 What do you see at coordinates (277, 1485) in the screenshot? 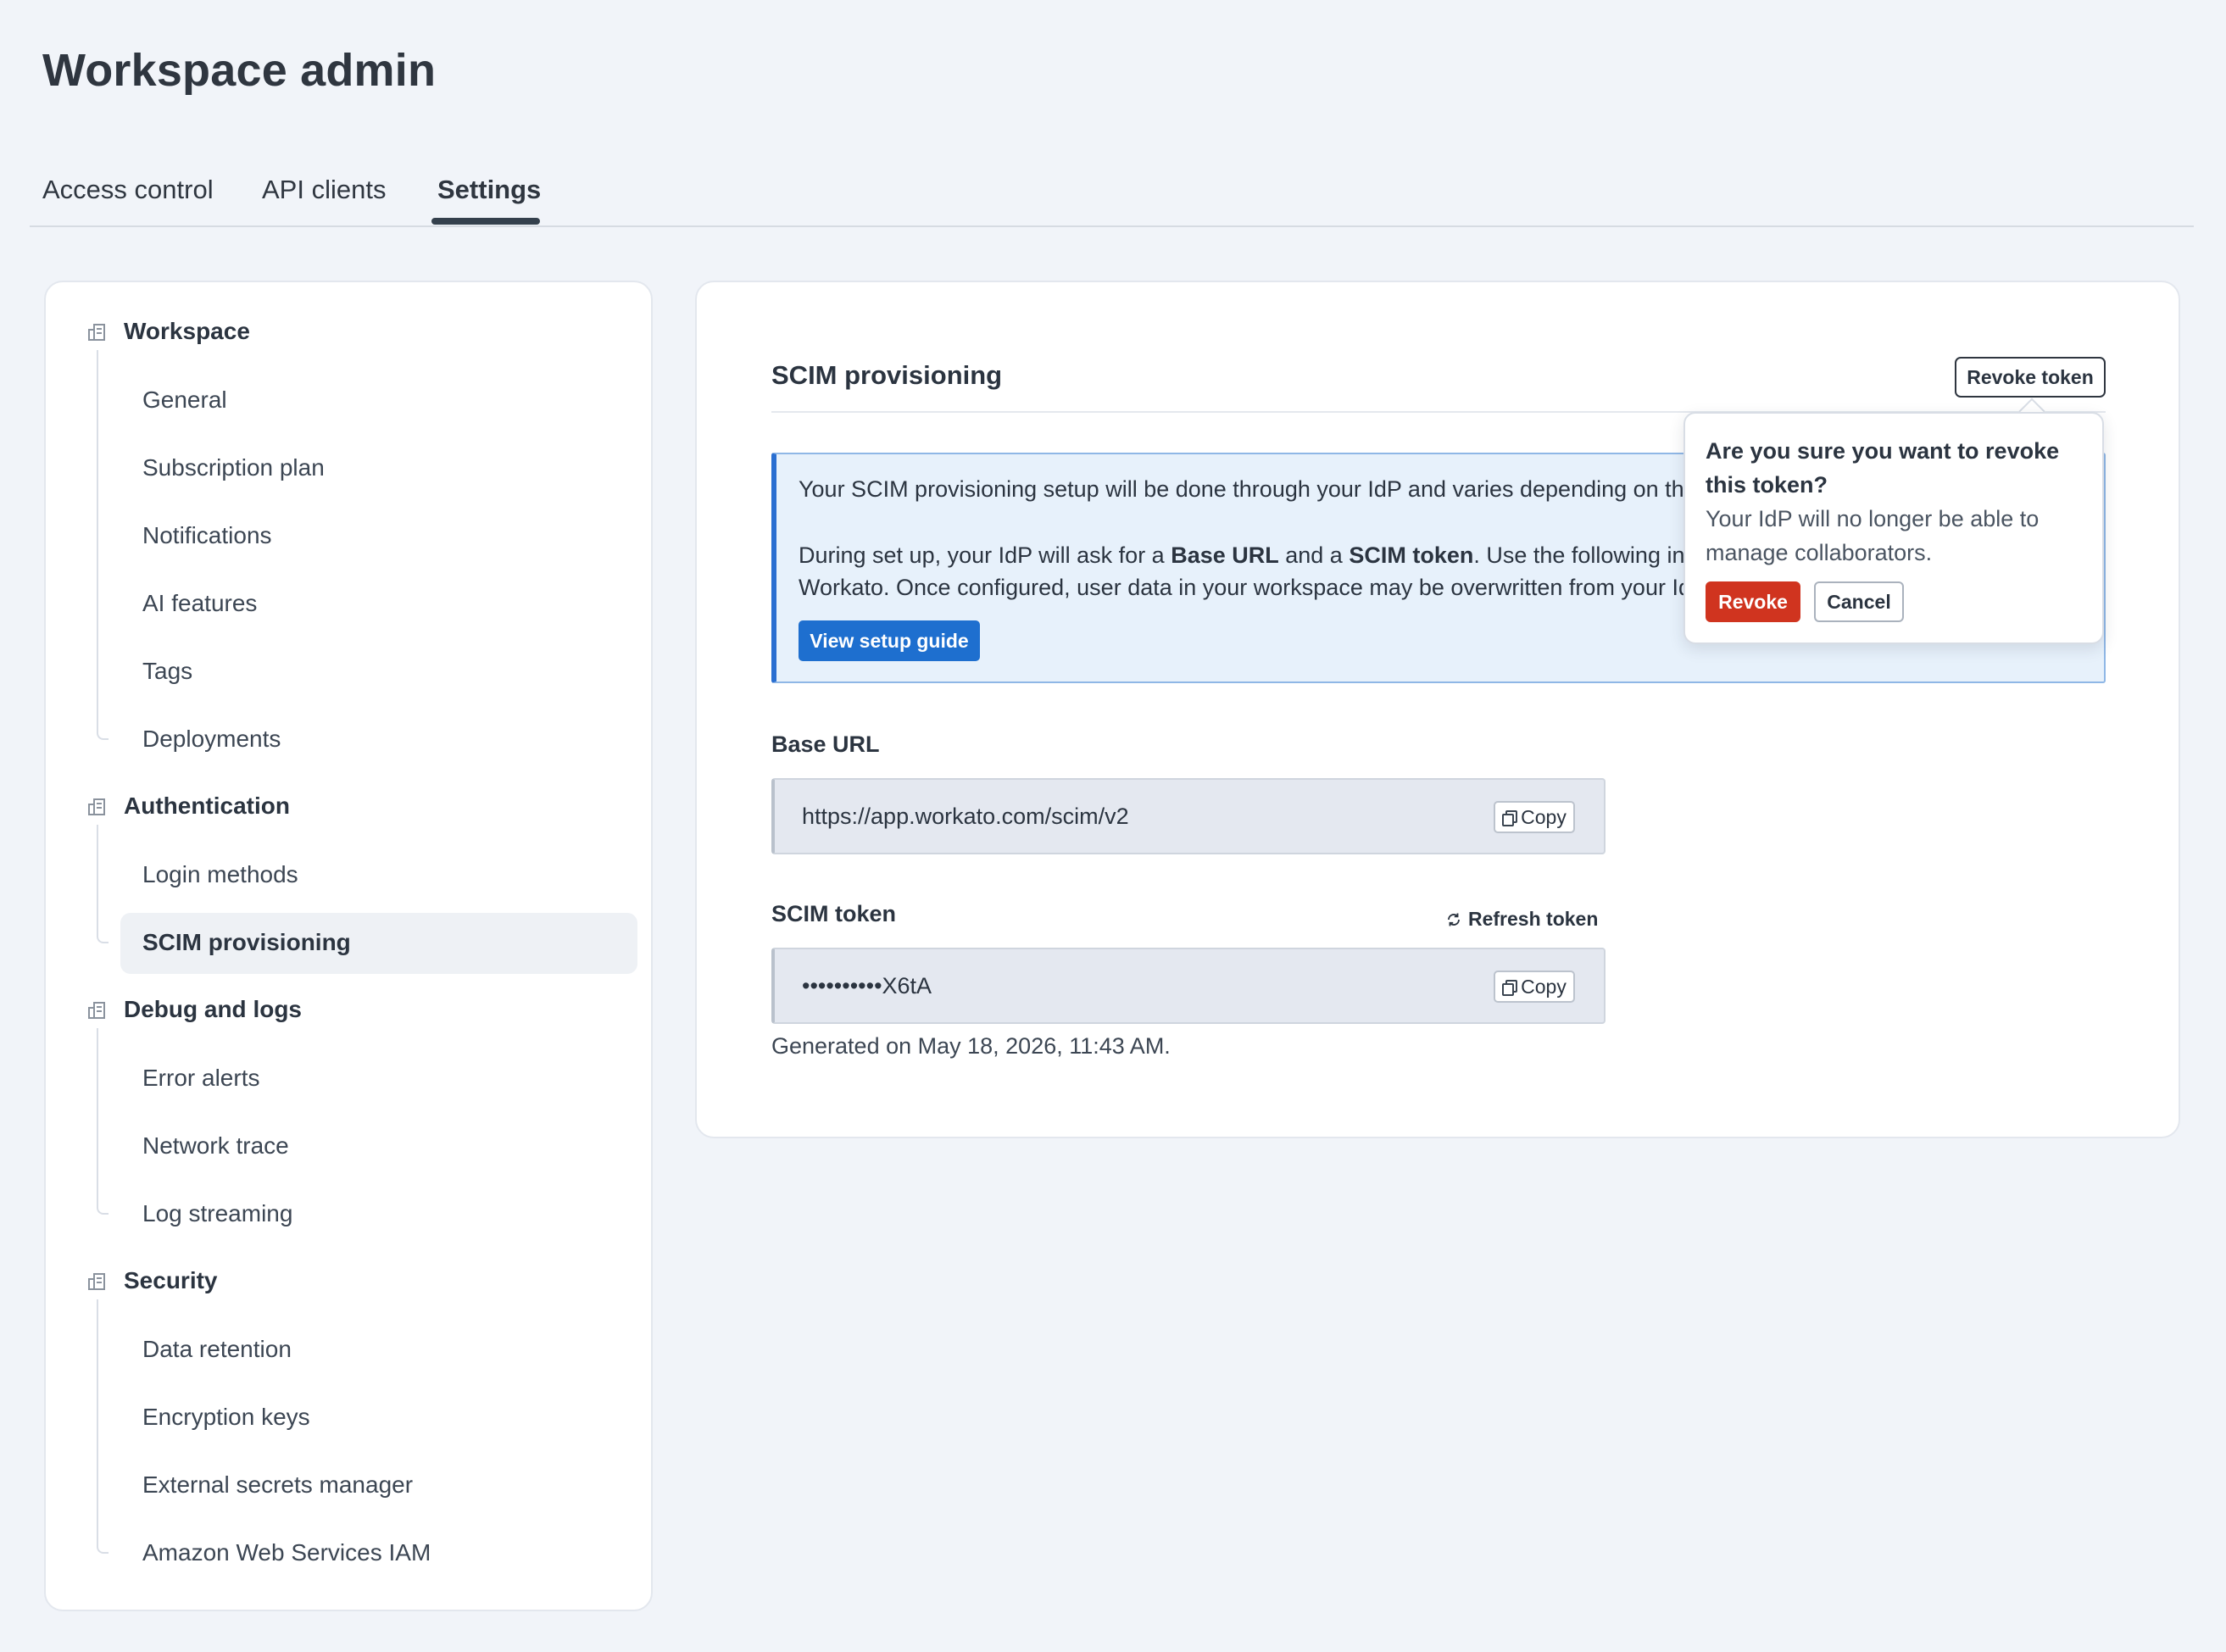
I see `sidebar-item-external-secrets-manager: External secrets manager` at bounding box center [277, 1485].